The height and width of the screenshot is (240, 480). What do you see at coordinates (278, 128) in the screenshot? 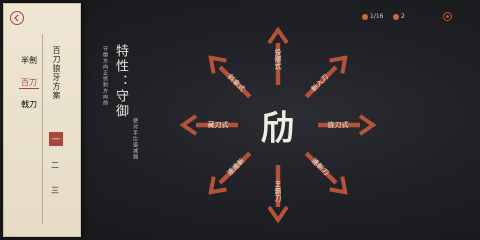
I see `weapon-glyph: 劤` at bounding box center [278, 128].